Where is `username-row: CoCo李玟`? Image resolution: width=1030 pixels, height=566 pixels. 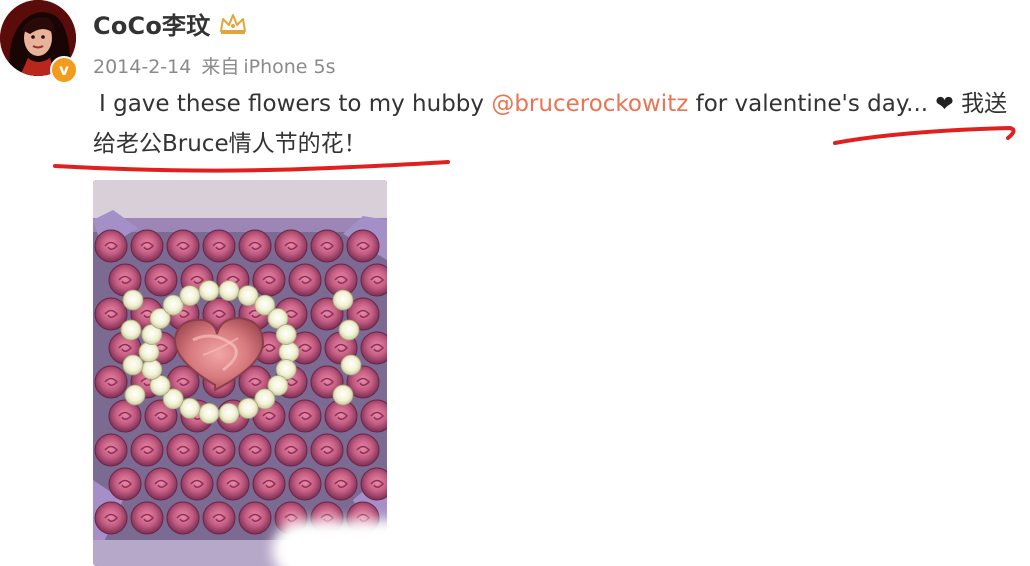 username-row: CoCo李玟 is located at coordinates (170, 23).